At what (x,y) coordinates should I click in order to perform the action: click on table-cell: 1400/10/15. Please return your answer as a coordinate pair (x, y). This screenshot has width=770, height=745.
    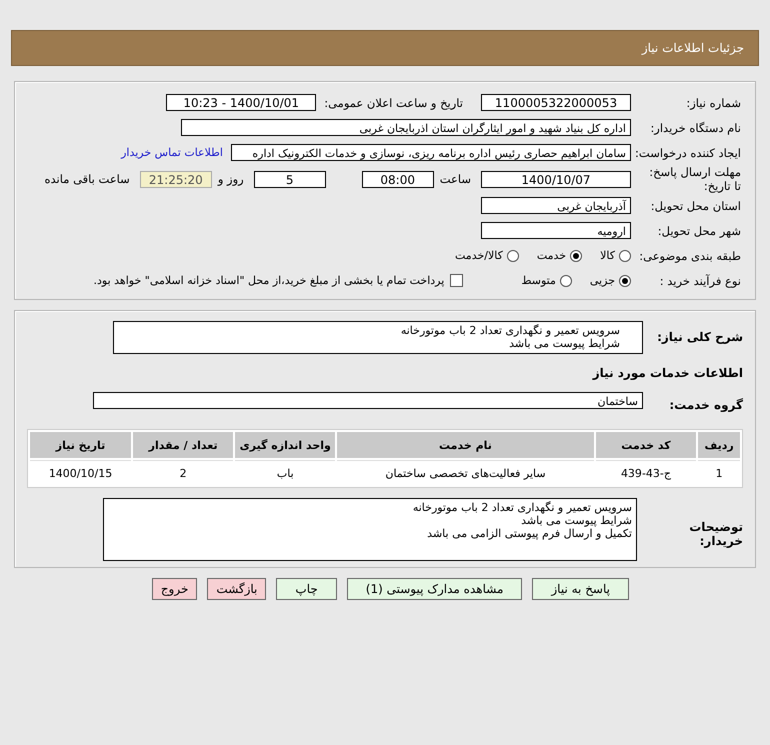
    Looking at the image, I should click on (81, 472).